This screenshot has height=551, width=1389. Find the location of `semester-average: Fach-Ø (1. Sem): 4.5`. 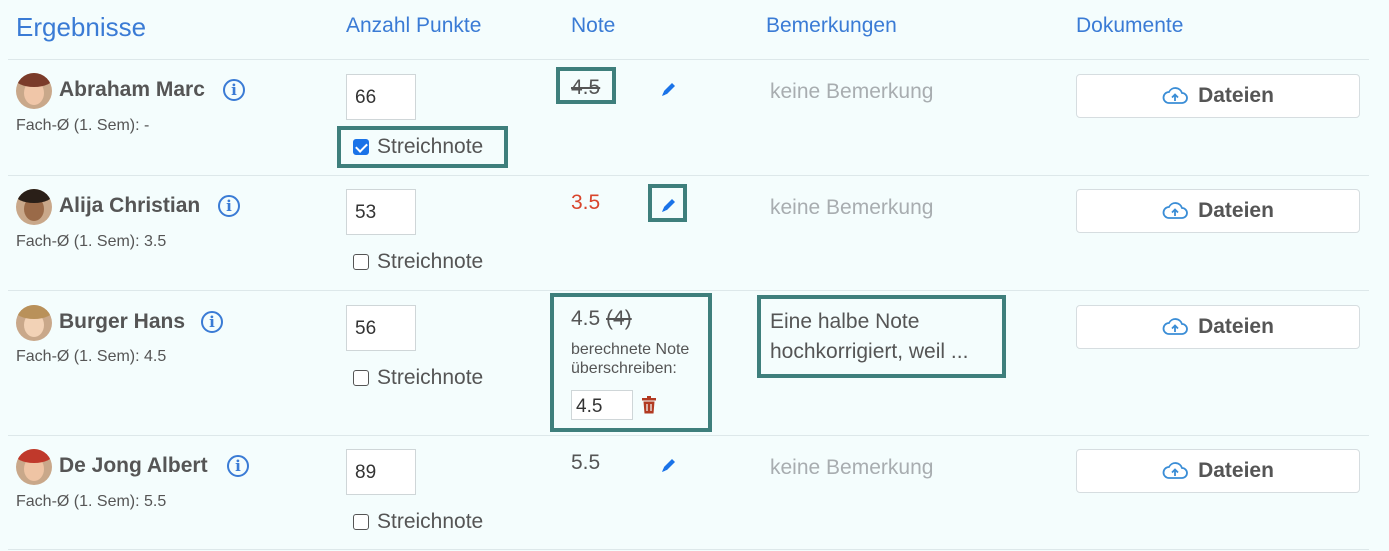

semester-average: Fach-Ø (1. Sem): 4.5 is located at coordinates (91, 356).